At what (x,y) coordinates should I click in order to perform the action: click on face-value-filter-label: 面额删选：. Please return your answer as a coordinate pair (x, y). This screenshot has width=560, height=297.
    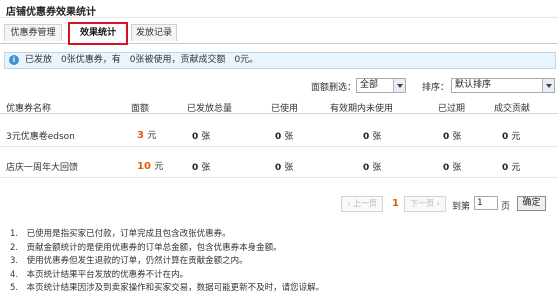
    Looking at the image, I should click on (334, 88).